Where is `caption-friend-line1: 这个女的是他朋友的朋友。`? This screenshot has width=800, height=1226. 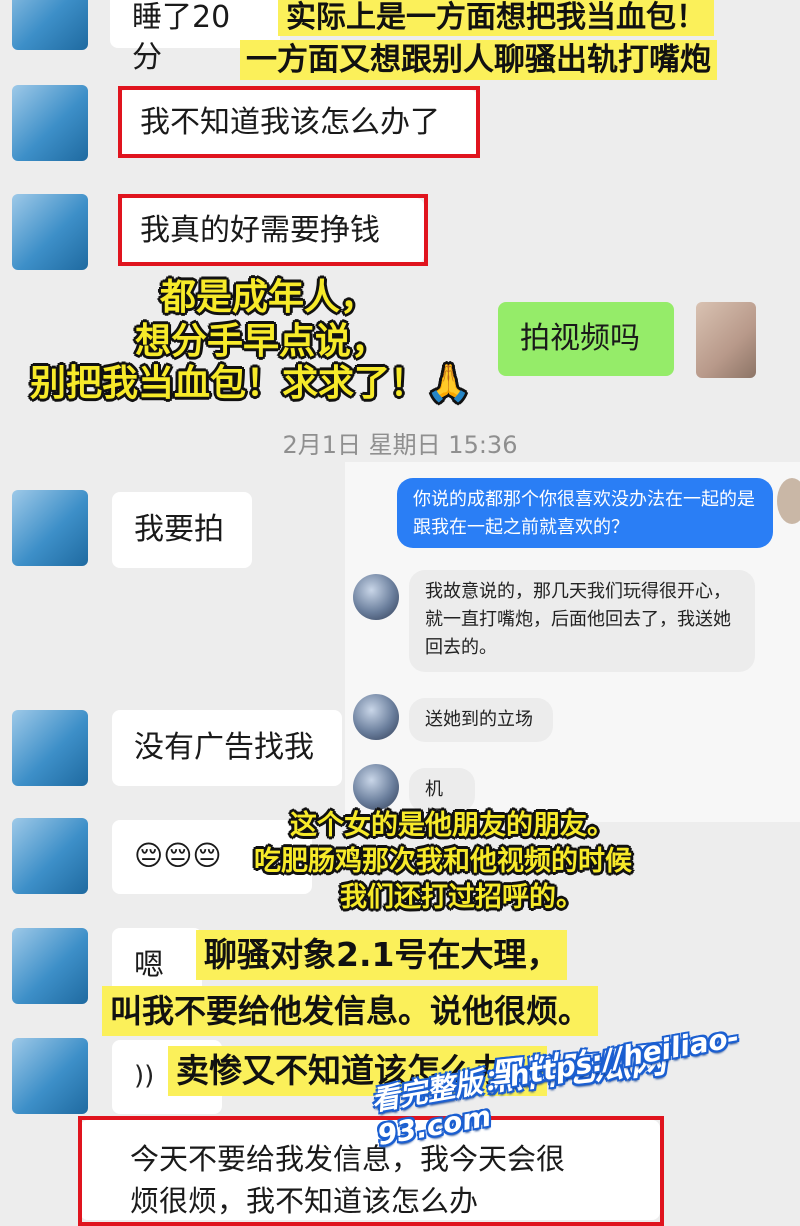
caption-friend-line1: 这个女的是他朋友的朋友。 is located at coordinates (452, 825).